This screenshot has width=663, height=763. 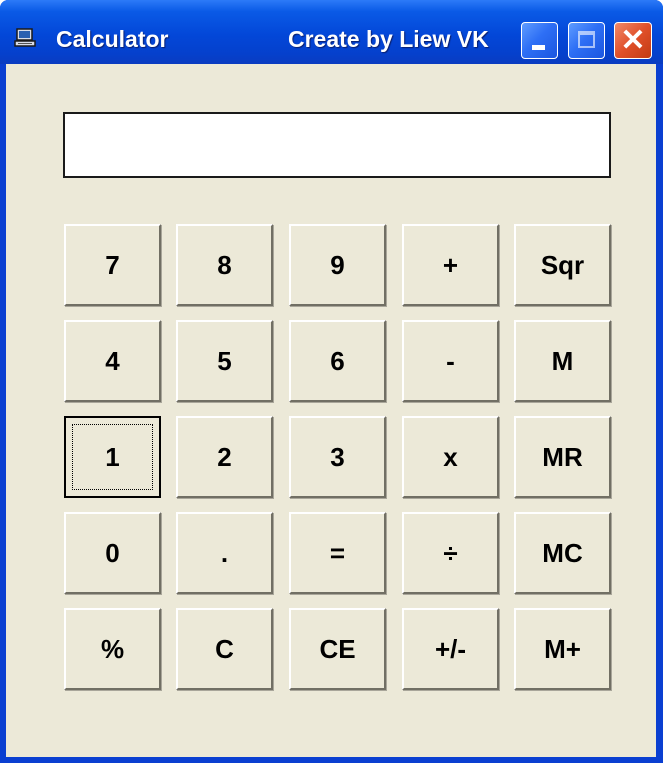 I want to click on key-memory-add: M+, so click(x=562, y=649).